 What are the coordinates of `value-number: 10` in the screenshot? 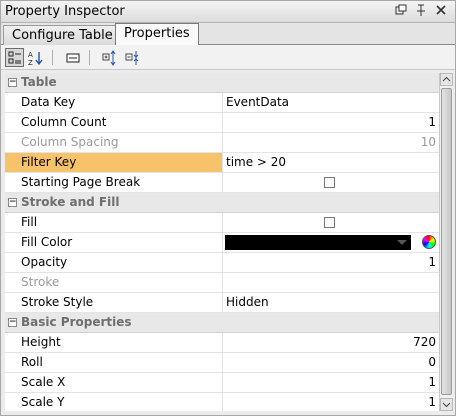 It's located at (428, 142).